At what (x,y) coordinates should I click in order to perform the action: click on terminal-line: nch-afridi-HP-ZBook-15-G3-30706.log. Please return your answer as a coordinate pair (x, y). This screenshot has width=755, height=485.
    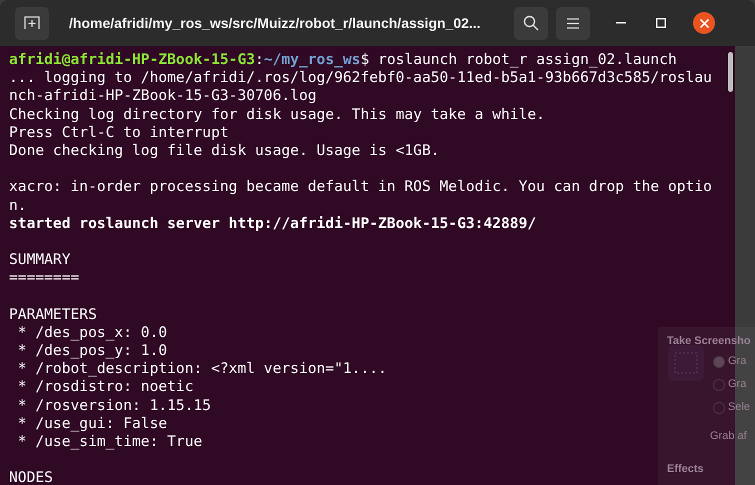
    Looking at the image, I should click on (163, 96).